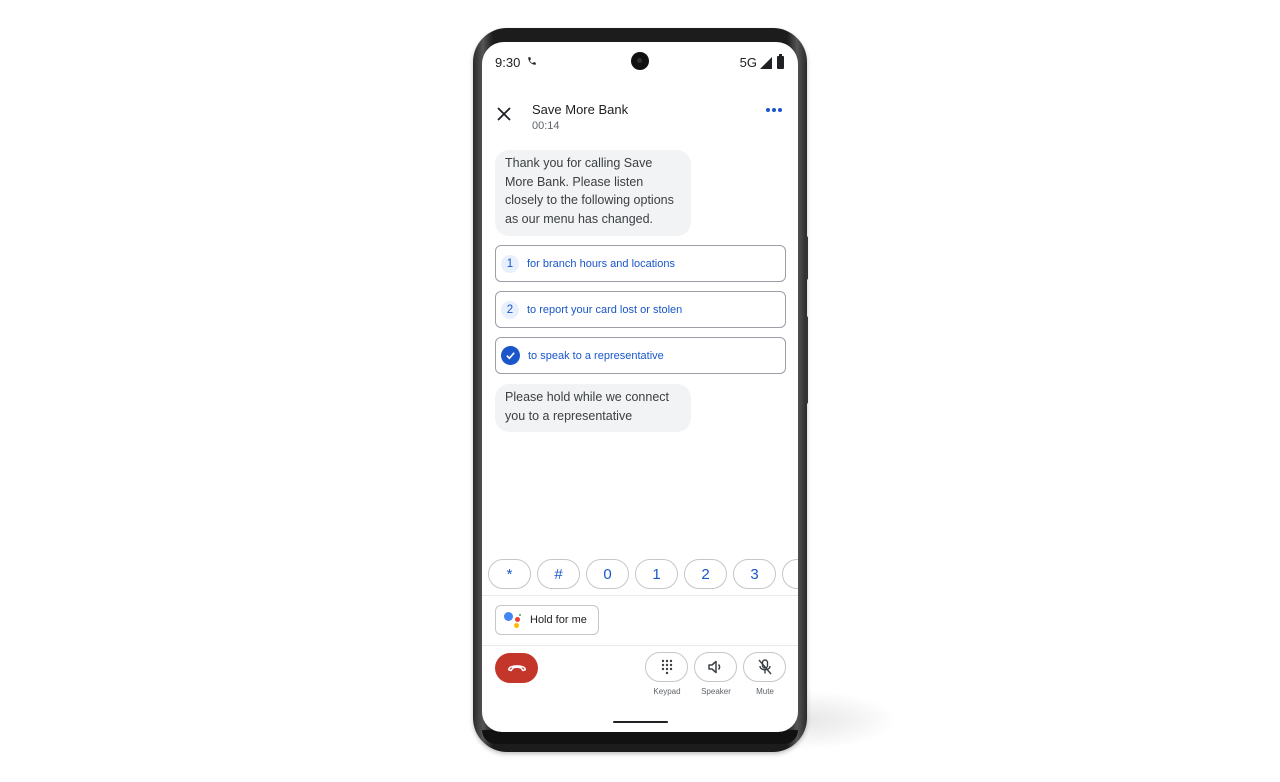 The width and height of the screenshot is (1280, 782). I want to click on keypad-icon, so click(666, 667).